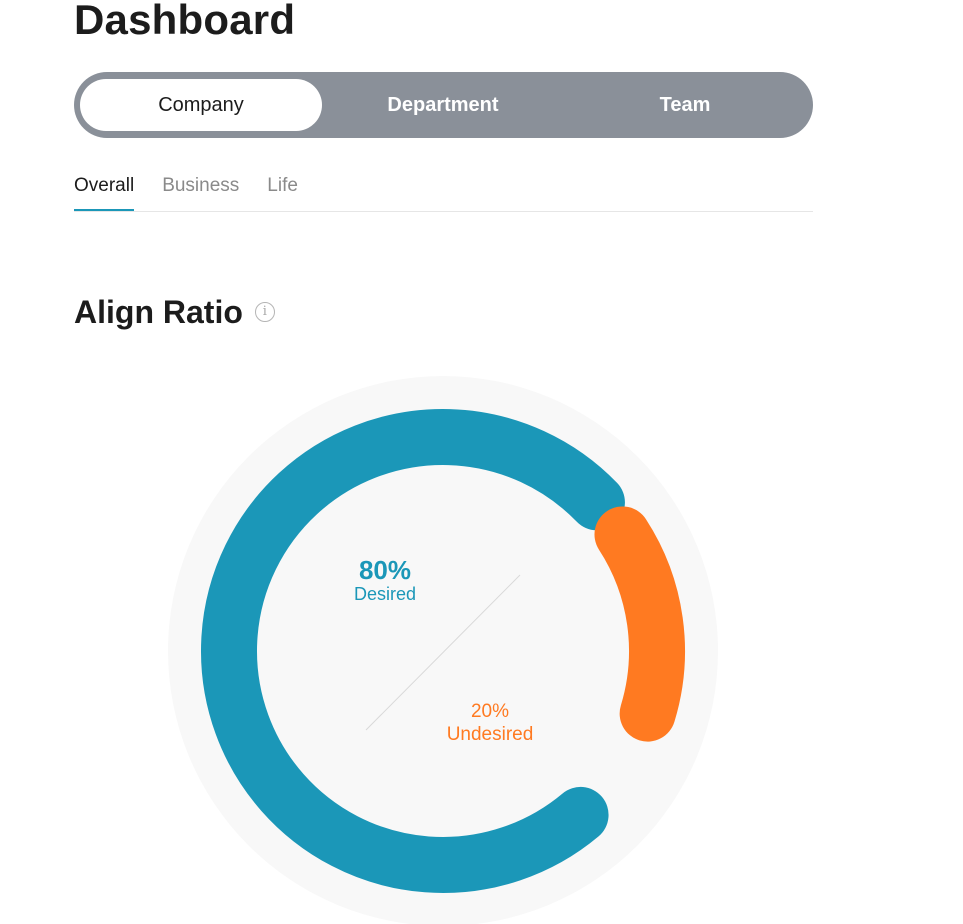 The width and height of the screenshot is (963, 924). What do you see at coordinates (490, 711) in the screenshot?
I see `undesired-percent: 20%` at bounding box center [490, 711].